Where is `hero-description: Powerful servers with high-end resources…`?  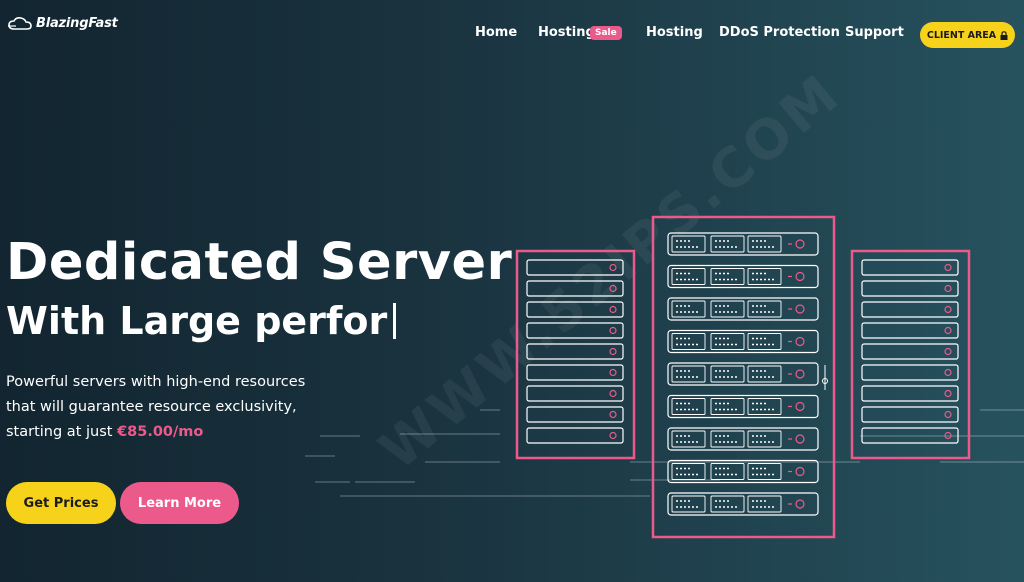 hero-description: Powerful servers with high-end resources… is located at coordinates (166, 407).